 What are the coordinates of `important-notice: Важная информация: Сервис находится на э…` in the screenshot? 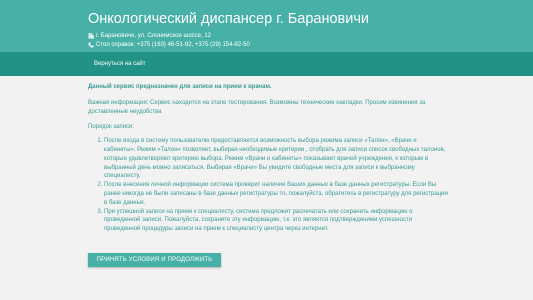 It's located at (257, 107).